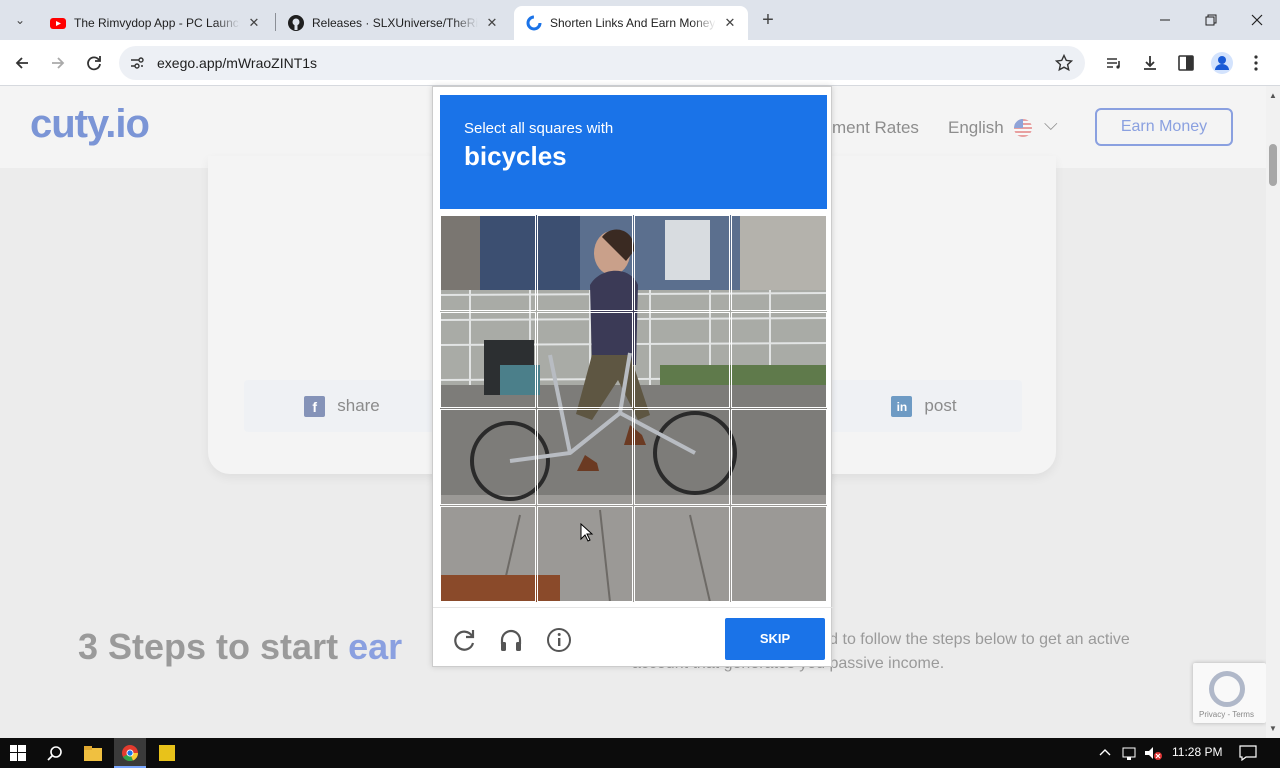 The width and height of the screenshot is (1280, 768). I want to click on tab-title: The Rimvydop App - PC Launcher, so click(157, 23).